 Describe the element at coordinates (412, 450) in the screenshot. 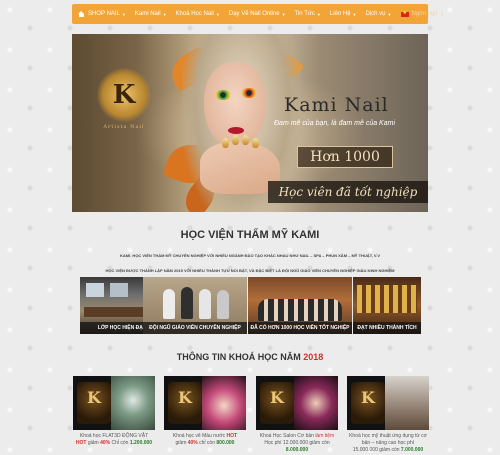

I see `course-price: 7.000.000` at that location.